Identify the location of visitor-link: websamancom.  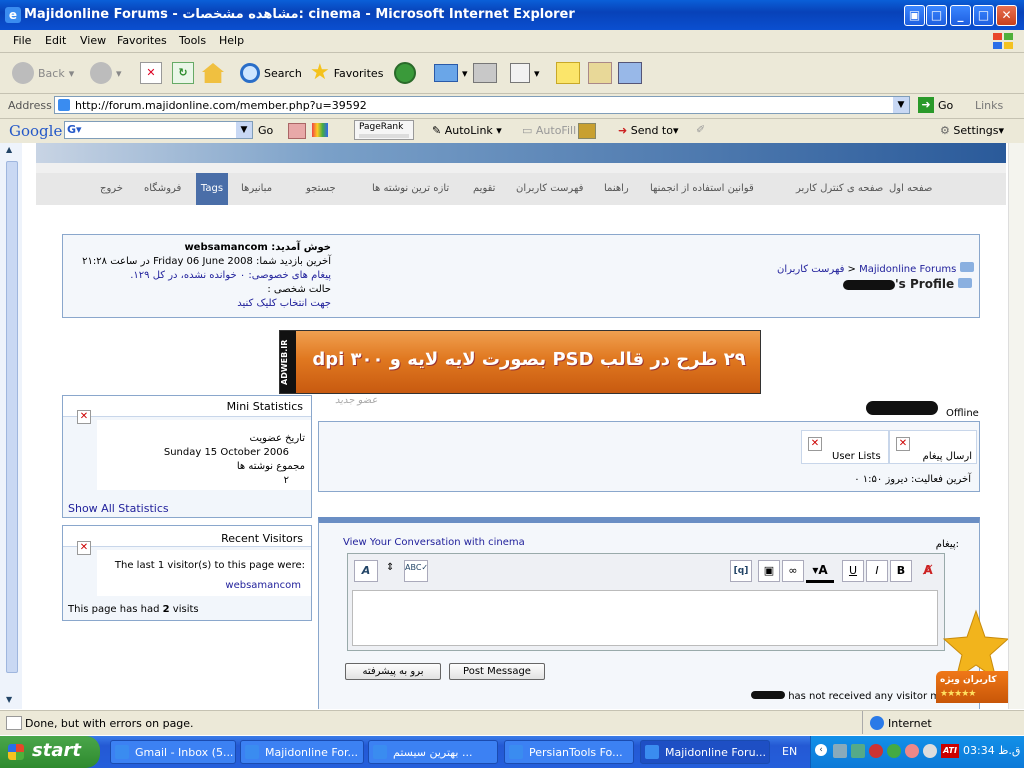
(263, 585).